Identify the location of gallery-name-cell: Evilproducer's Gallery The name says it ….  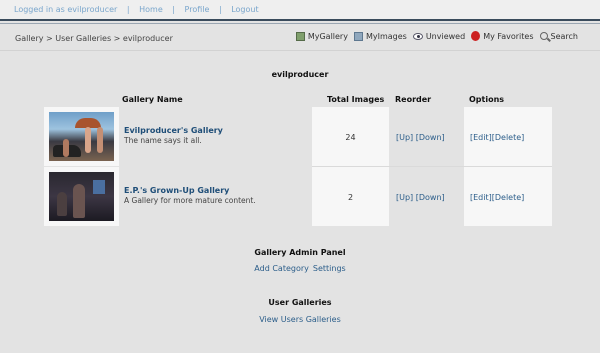
(215, 136).